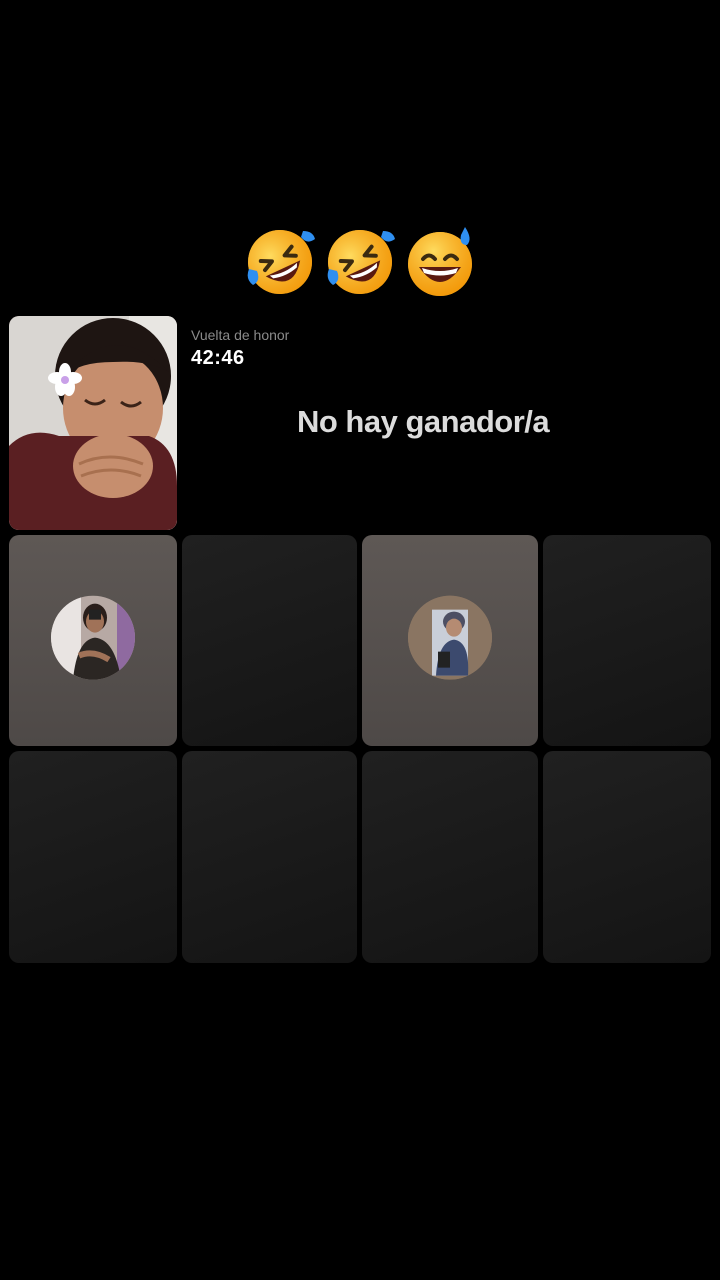 This screenshot has height=1280, width=720. I want to click on battle-timer: 42:46, so click(218, 358).